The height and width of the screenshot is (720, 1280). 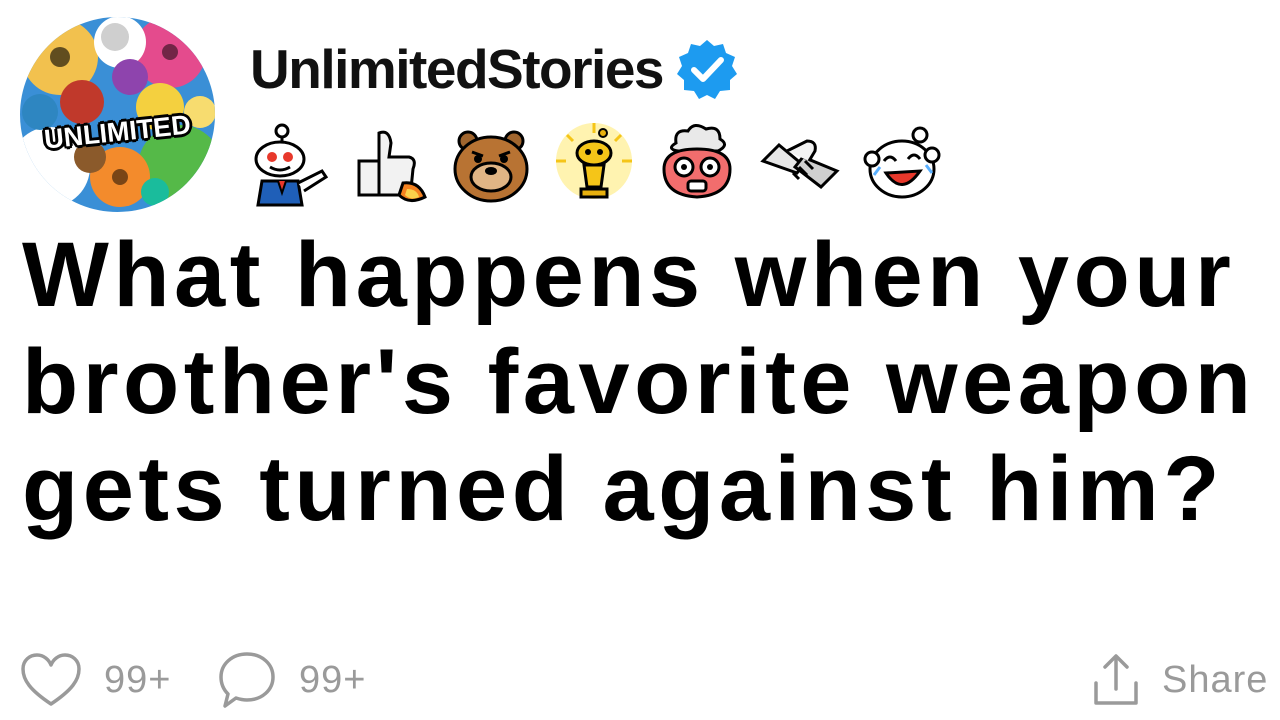 What do you see at coordinates (51, 680) in the screenshot?
I see `heart-icon` at bounding box center [51, 680].